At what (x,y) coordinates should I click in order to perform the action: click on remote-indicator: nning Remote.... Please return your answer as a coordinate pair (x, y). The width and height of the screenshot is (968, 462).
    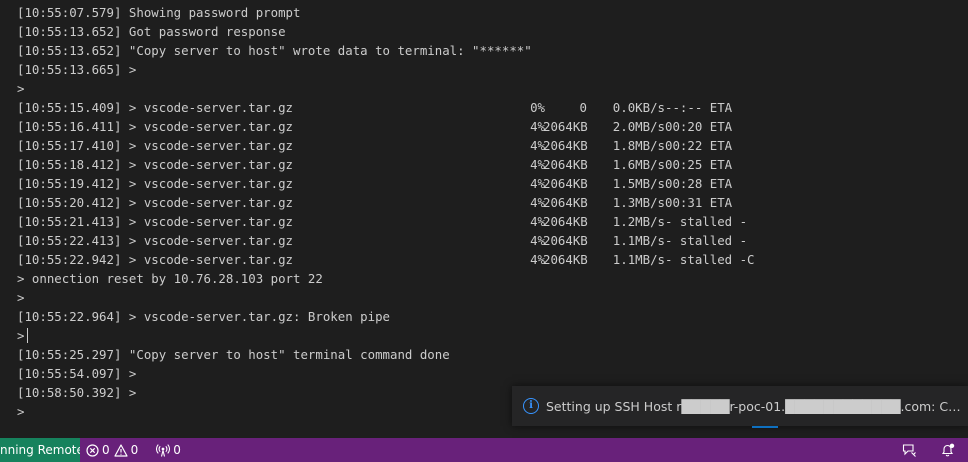
    Looking at the image, I should click on (40, 450).